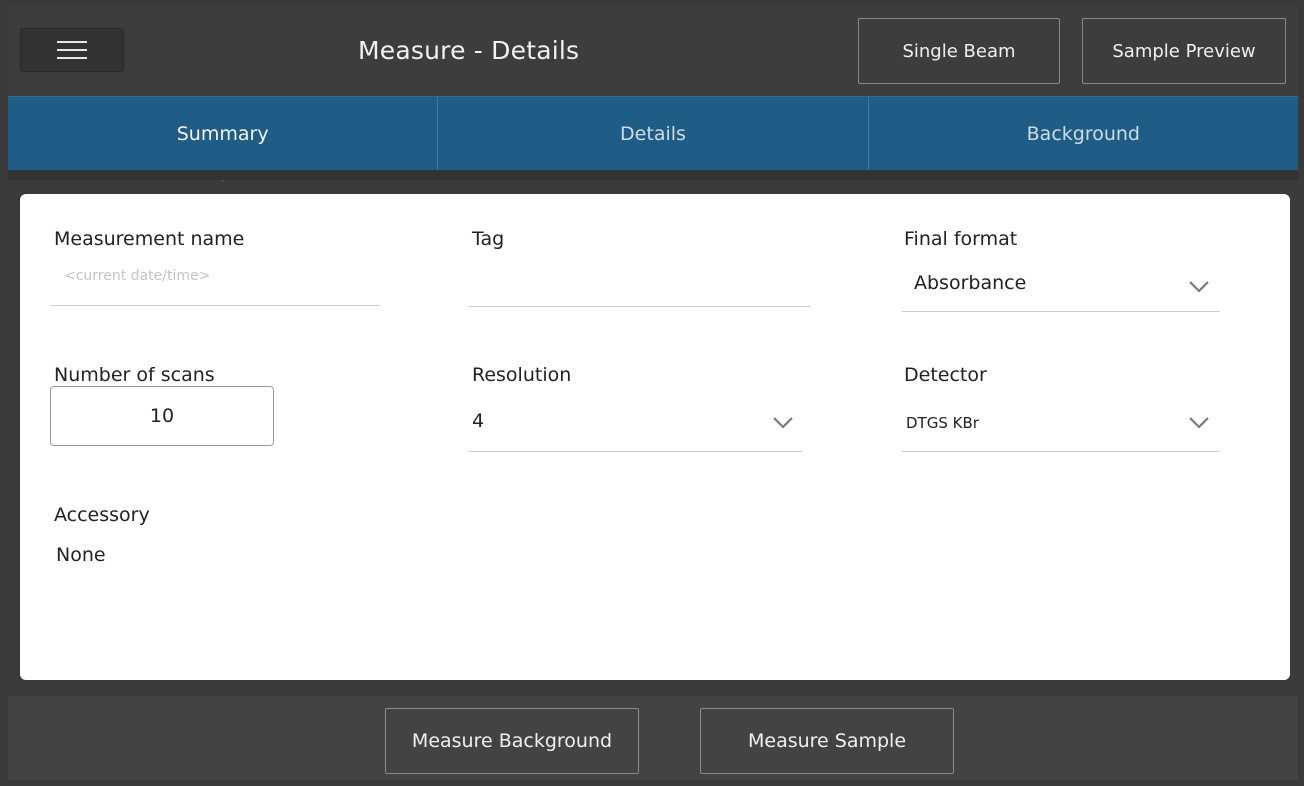 This screenshot has width=1304, height=786. What do you see at coordinates (1061, 311) in the screenshot?
I see `final-format-underline` at bounding box center [1061, 311].